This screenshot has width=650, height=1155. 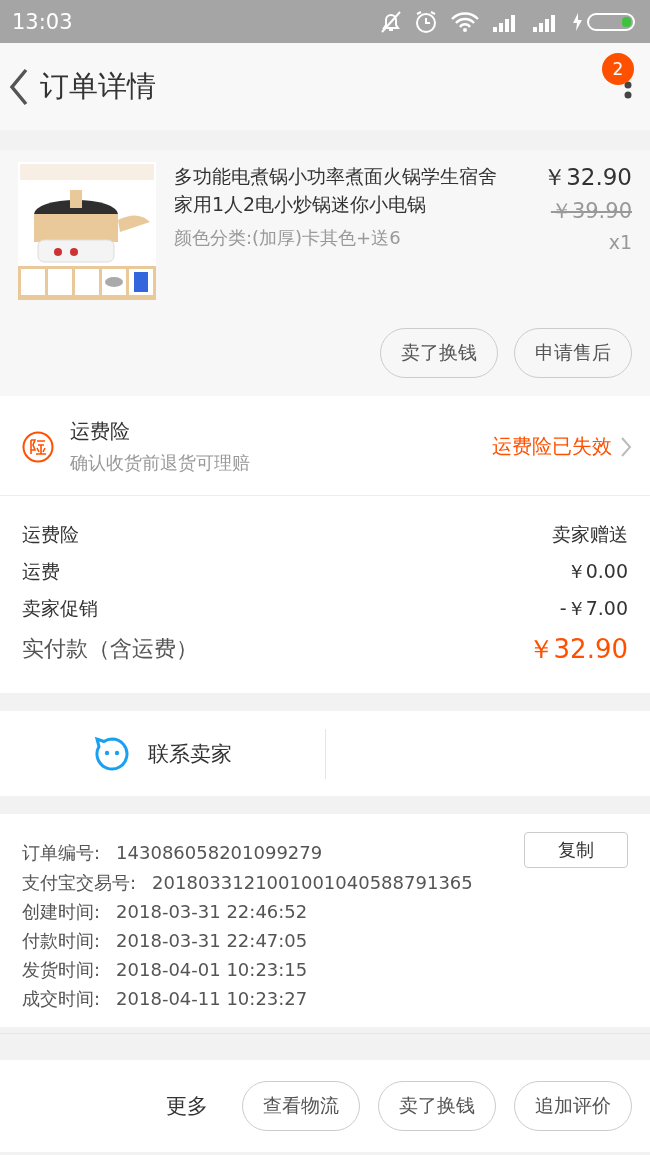 What do you see at coordinates (597, 571) in the screenshot?
I see `fee-value: ￥0.00` at bounding box center [597, 571].